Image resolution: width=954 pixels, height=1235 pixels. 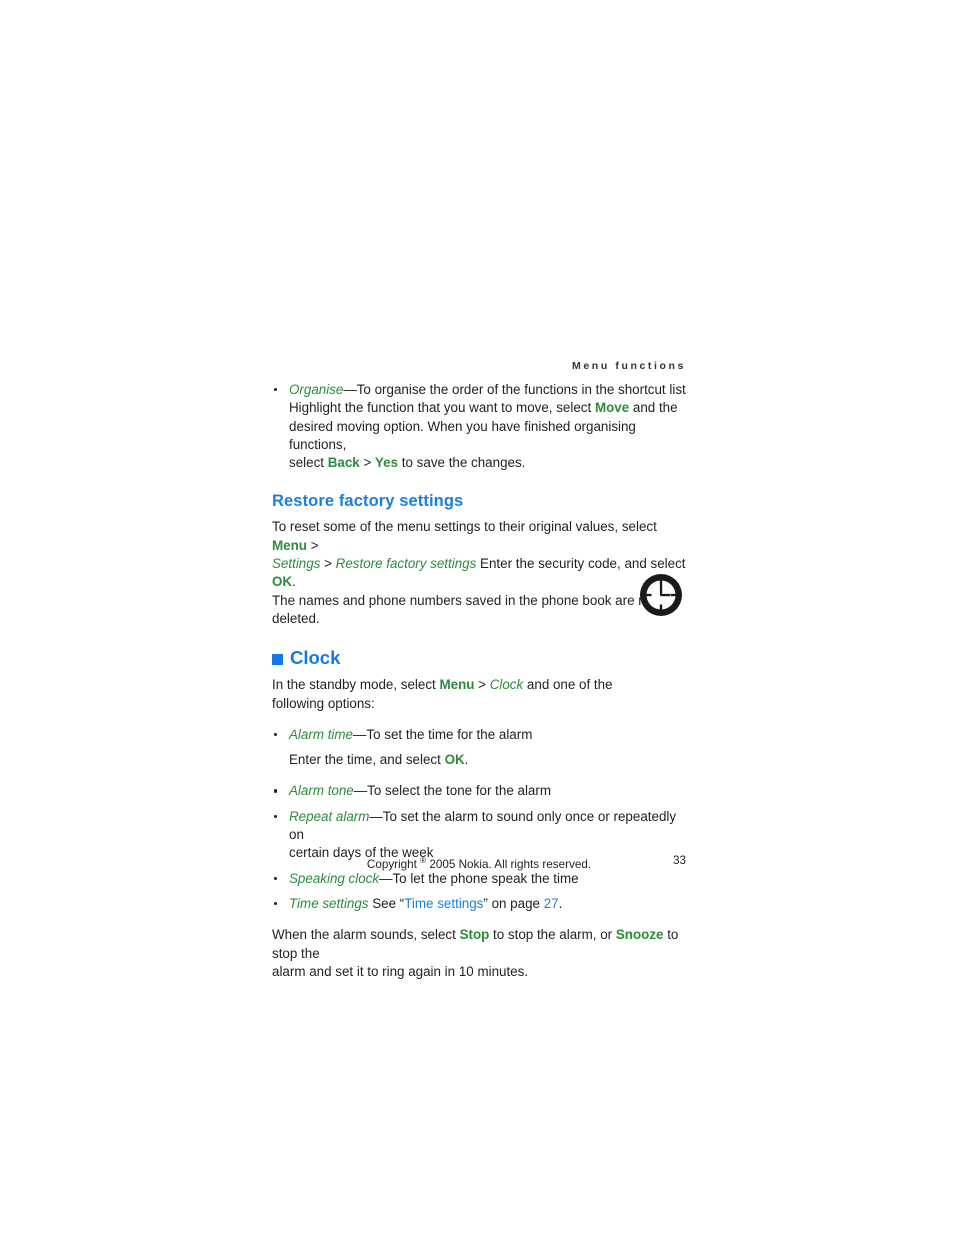 What do you see at coordinates (452, 791) in the screenshot?
I see `alarm-tone-description: —To select the tone for the alarm` at bounding box center [452, 791].